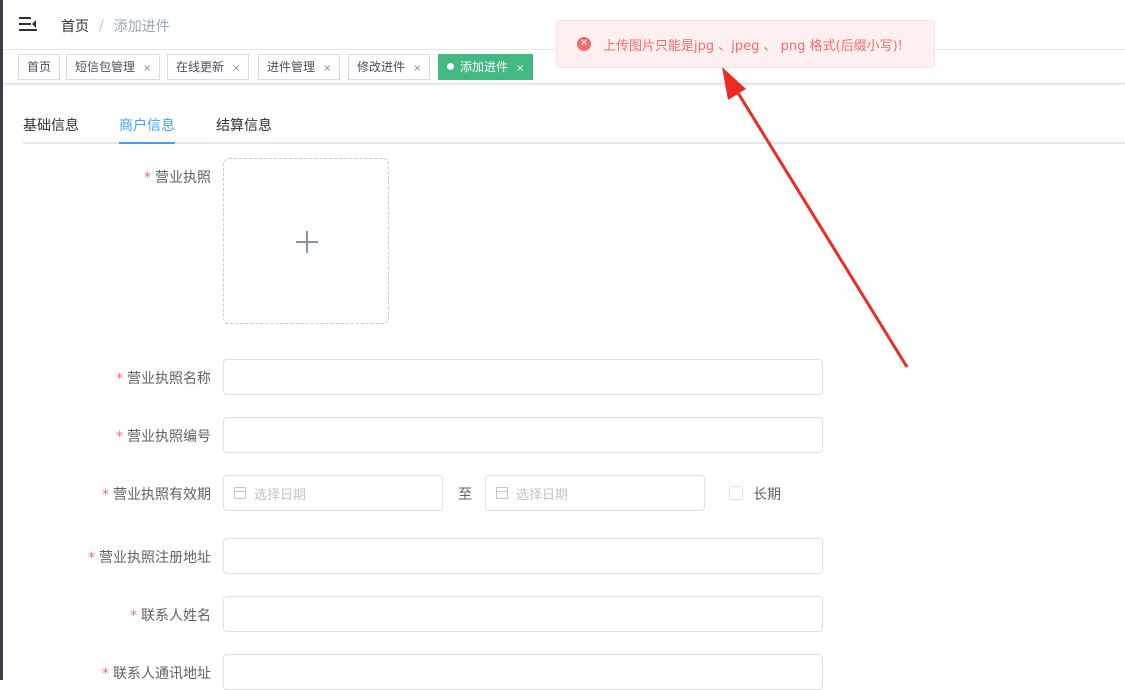  I want to click on tag-label: 添加进件, so click(484, 67).